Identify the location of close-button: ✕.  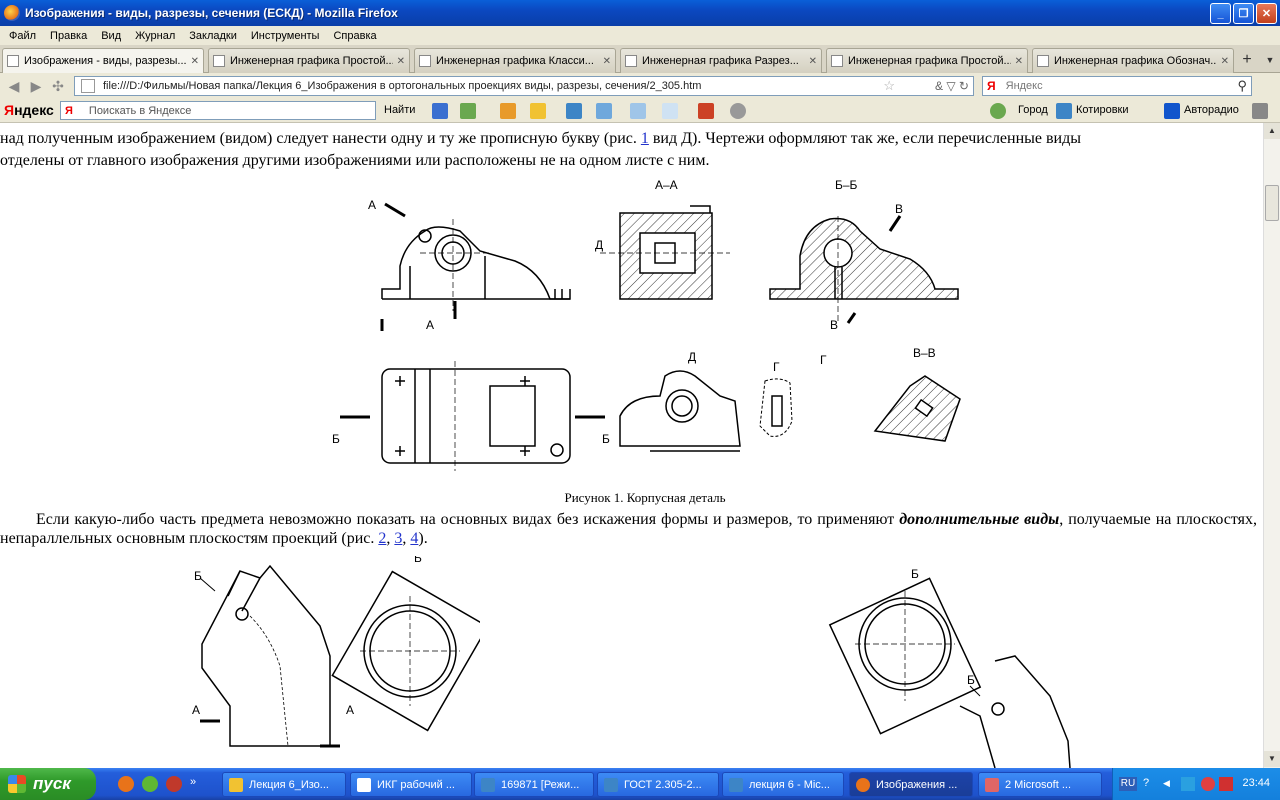
(1266, 13).